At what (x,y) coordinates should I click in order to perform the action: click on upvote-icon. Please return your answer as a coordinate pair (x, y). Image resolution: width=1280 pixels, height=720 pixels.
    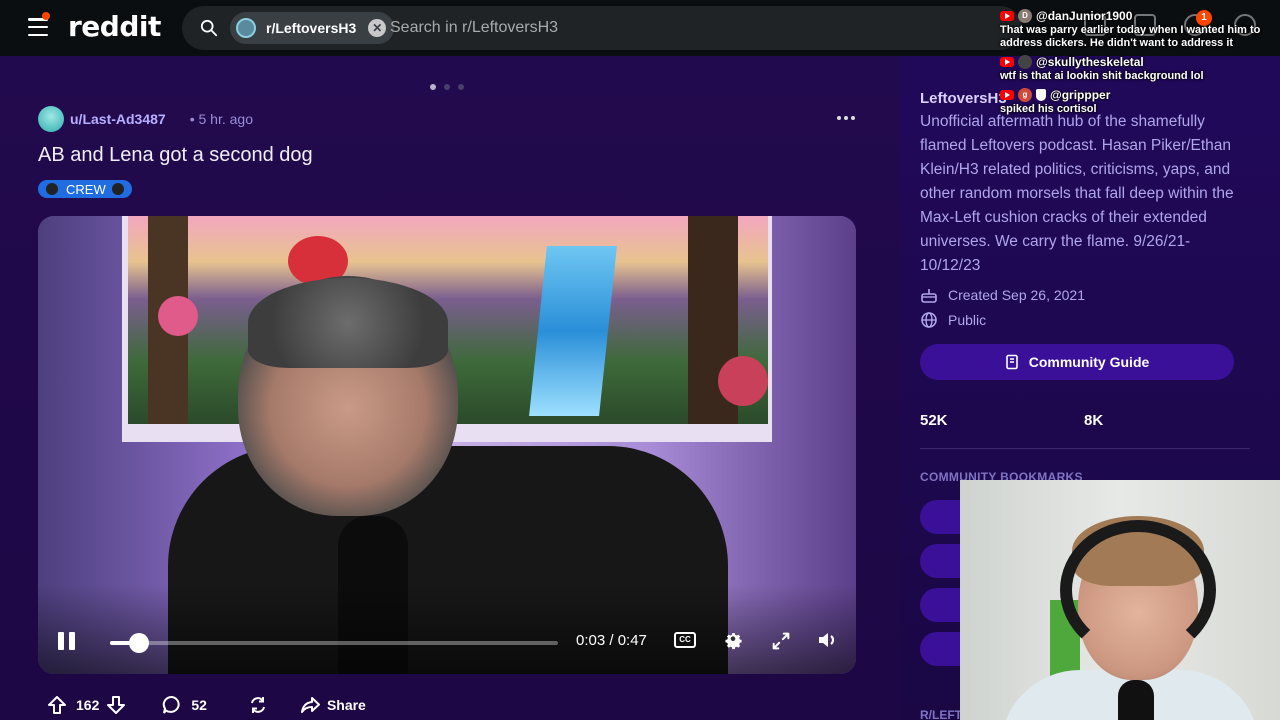
    Looking at the image, I should click on (57, 705).